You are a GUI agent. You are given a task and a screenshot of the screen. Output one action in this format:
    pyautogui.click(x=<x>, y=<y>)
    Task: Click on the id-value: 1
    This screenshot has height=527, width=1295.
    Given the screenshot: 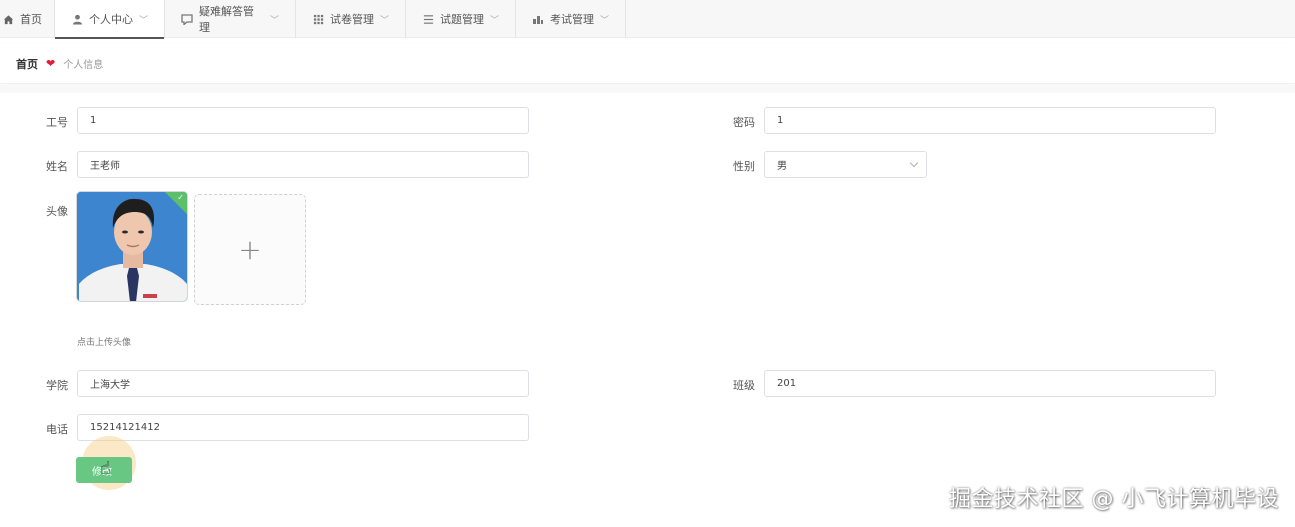 What is the action you would take?
    pyautogui.click(x=93, y=120)
    